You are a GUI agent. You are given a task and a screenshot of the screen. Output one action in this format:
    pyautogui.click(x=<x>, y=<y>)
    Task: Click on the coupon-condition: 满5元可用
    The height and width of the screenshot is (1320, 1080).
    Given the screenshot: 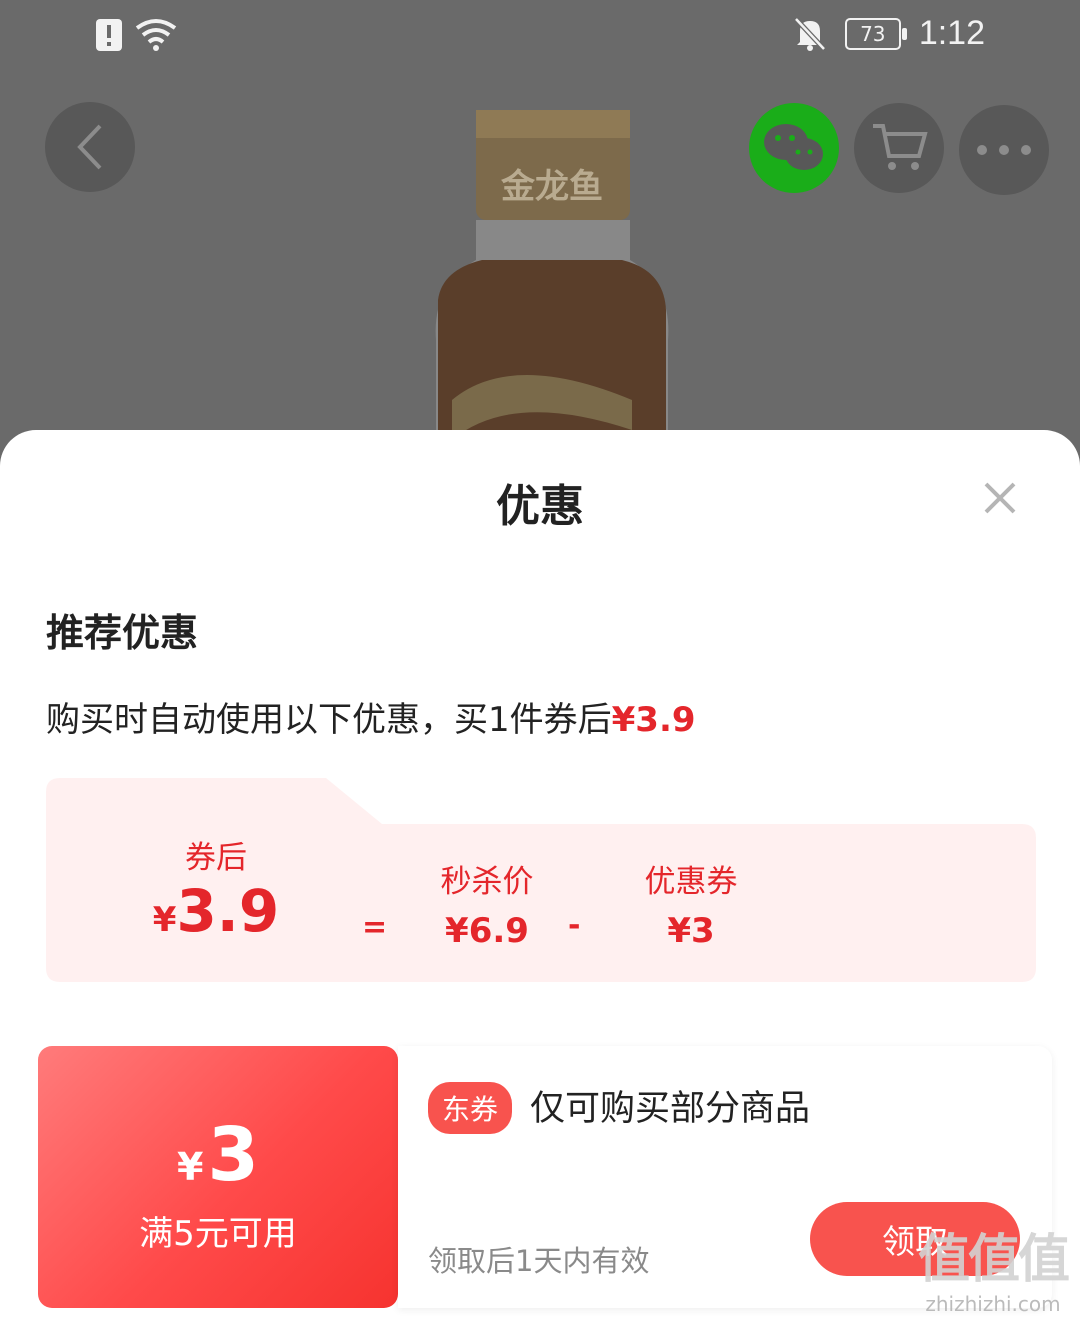 What is the action you would take?
    pyautogui.click(x=218, y=1234)
    